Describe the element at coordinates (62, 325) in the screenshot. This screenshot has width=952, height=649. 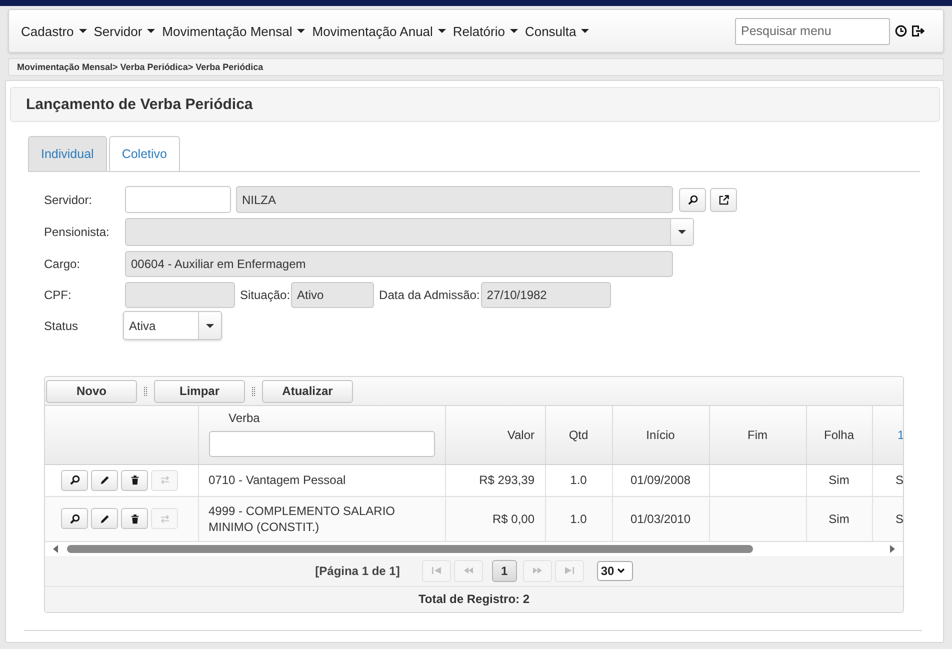
I see `field-label: Status` at that location.